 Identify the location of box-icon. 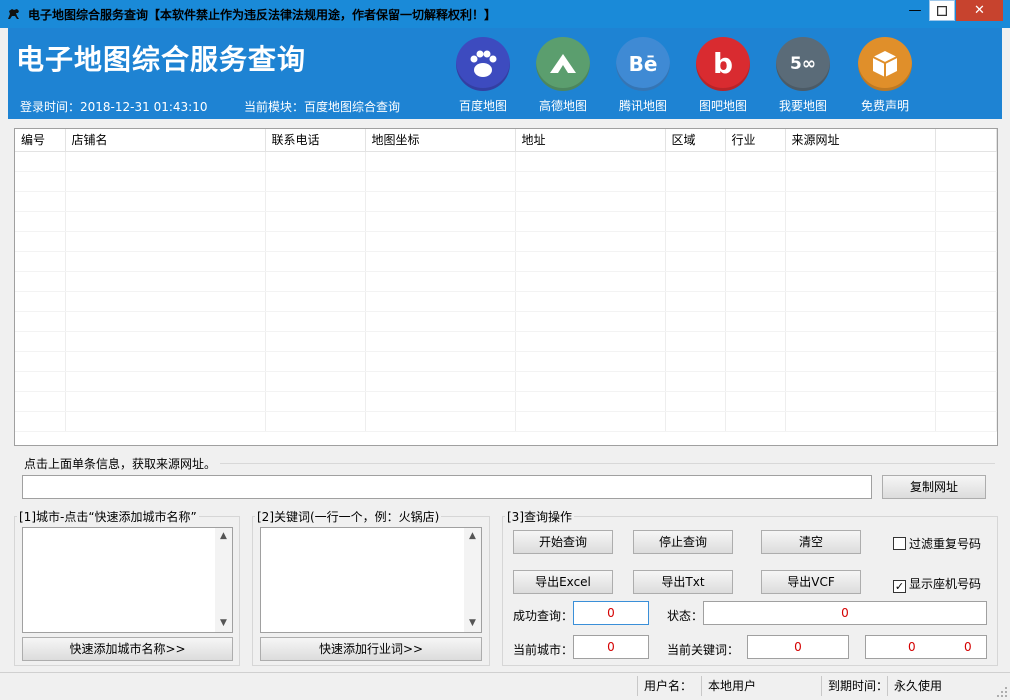
(885, 64).